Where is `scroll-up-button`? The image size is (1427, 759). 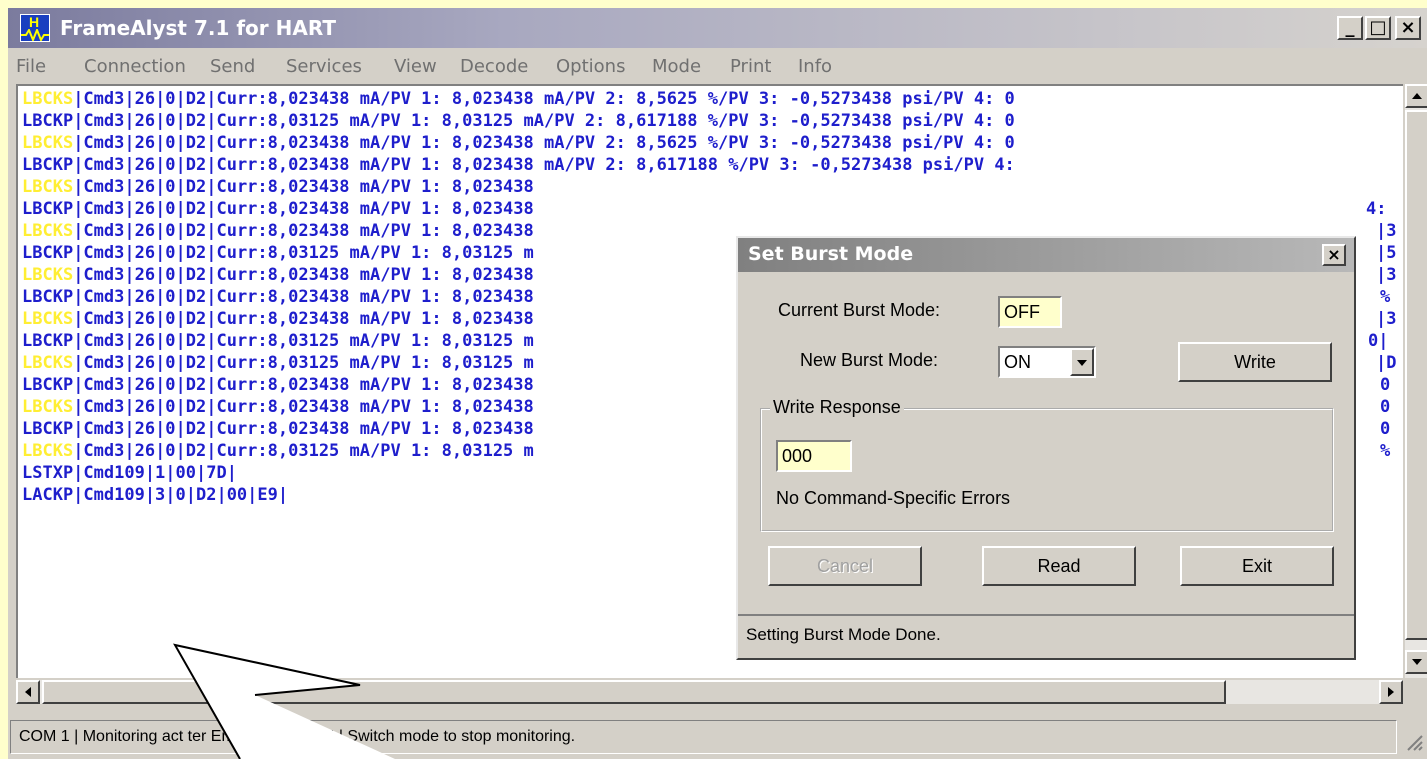 scroll-up-button is located at coordinates (1416, 96).